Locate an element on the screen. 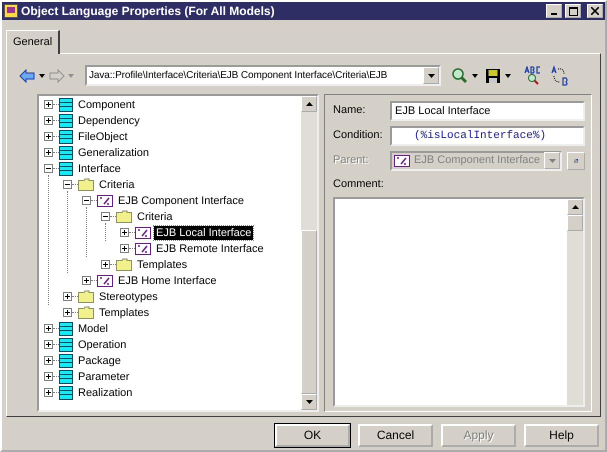 The image size is (607, 452). save-icon is located at coordinates (499, 75).